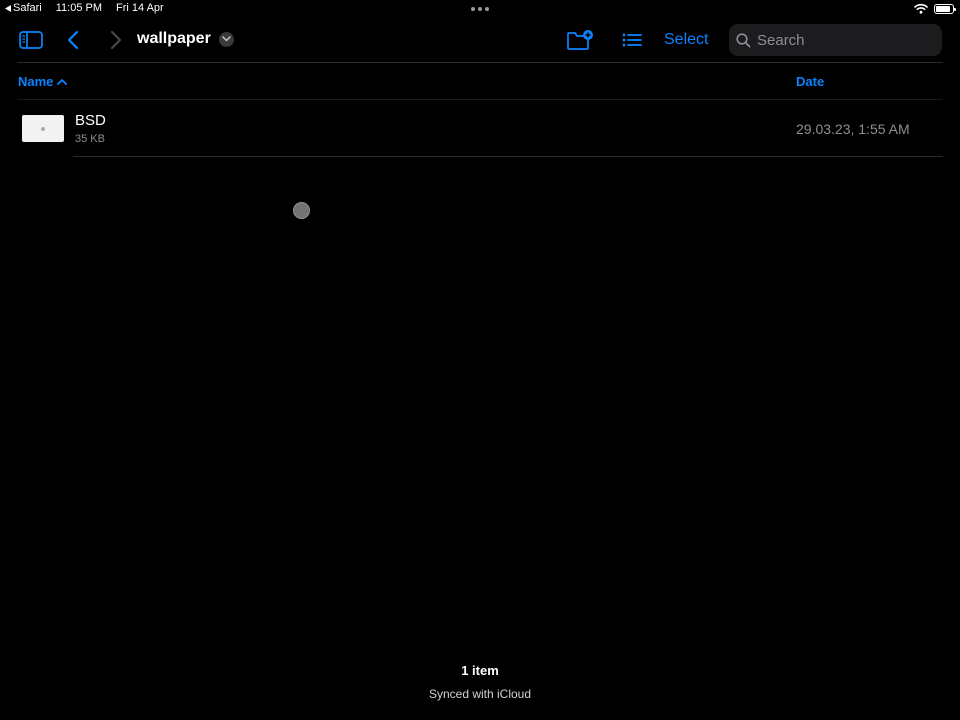  Describe the element at coordinates (480, 81) in the screenshot. I see `column-headers: Name Date` at that location.